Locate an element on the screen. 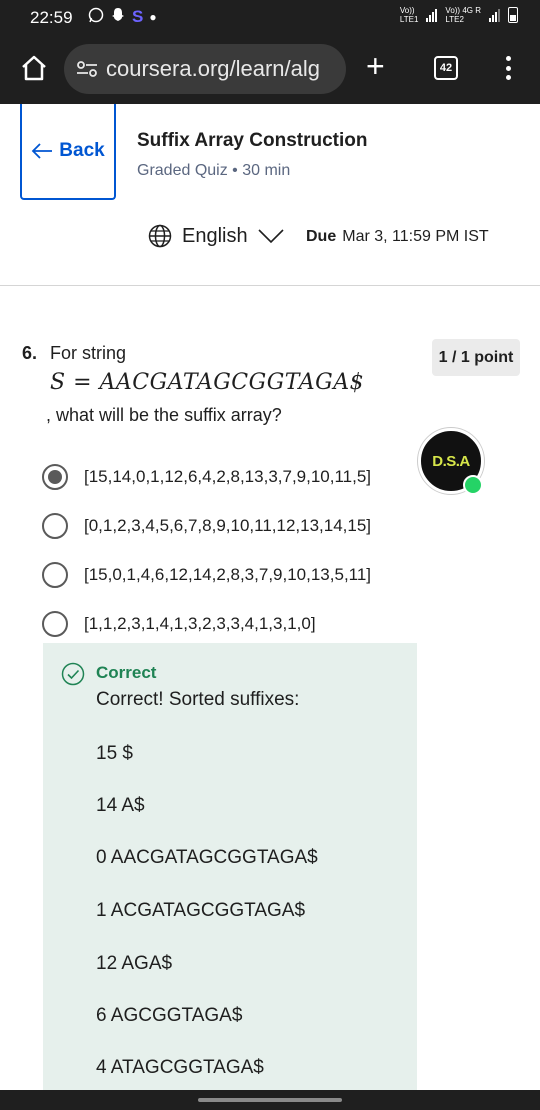 The width and height of the screenshot is (540, 1110). new-tab-button: + is located at coordinates (375, 66).